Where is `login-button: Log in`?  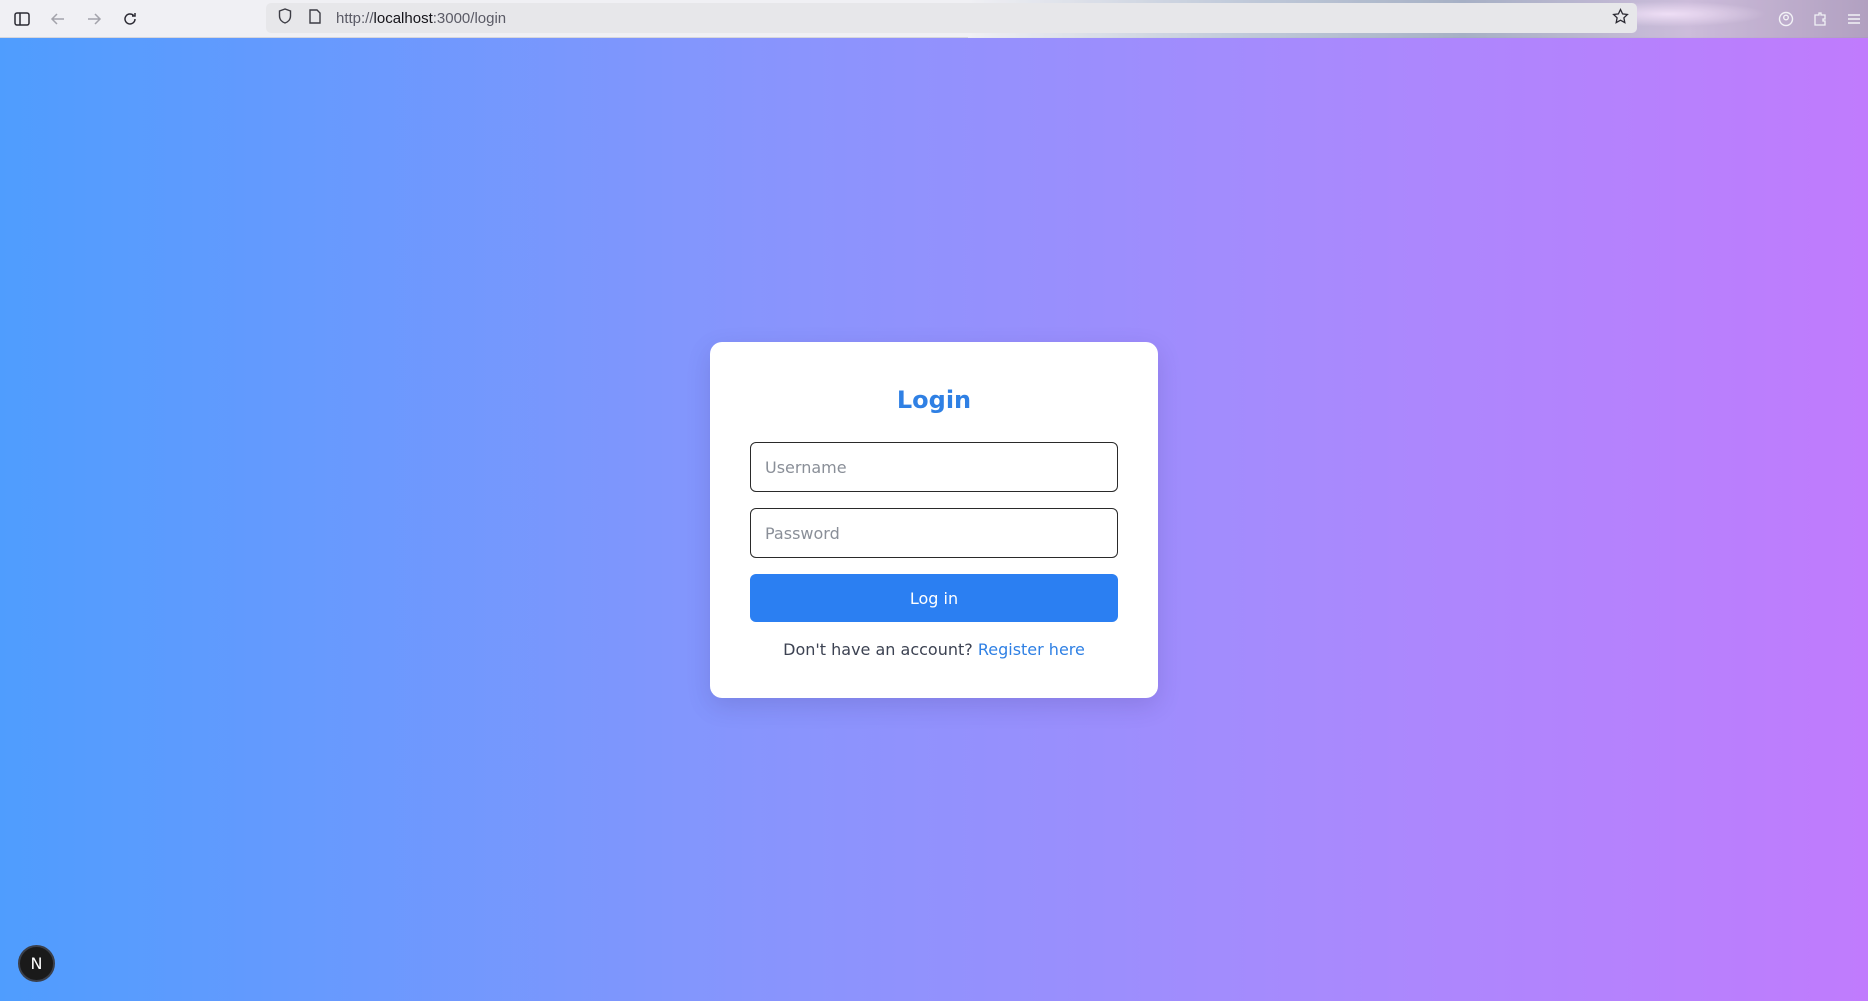
login-button: Log in is located at coordinates (934, 598).